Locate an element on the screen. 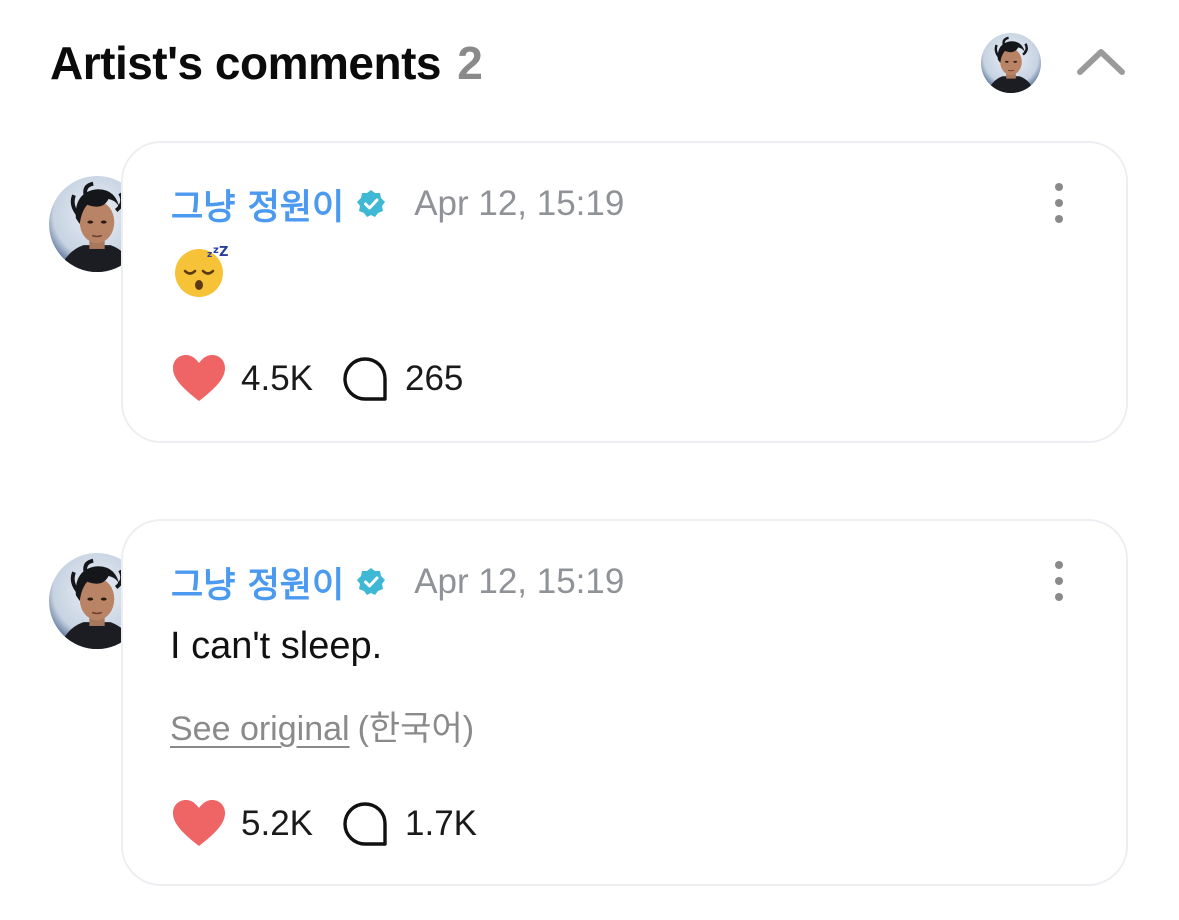 This screenshot has height=920, width=1179. sleeping-face-emoji: z z Z is located at coordinates (201, 271).